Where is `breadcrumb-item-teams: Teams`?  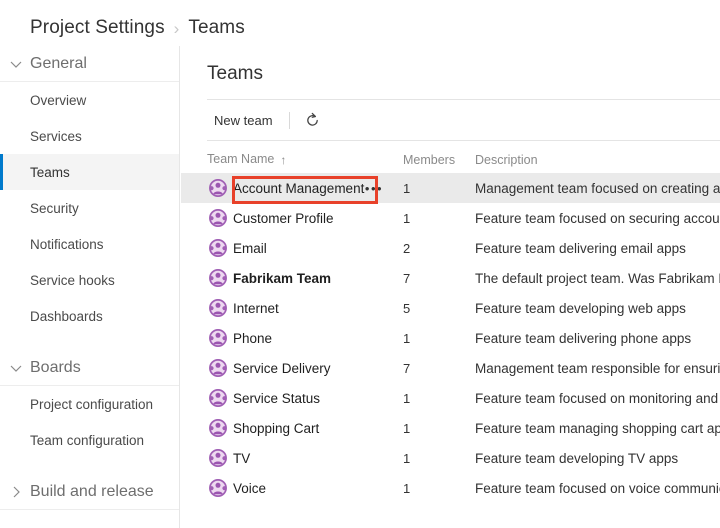
breadcrumb-item-teams: Teams is located at coordinates (216, 28).